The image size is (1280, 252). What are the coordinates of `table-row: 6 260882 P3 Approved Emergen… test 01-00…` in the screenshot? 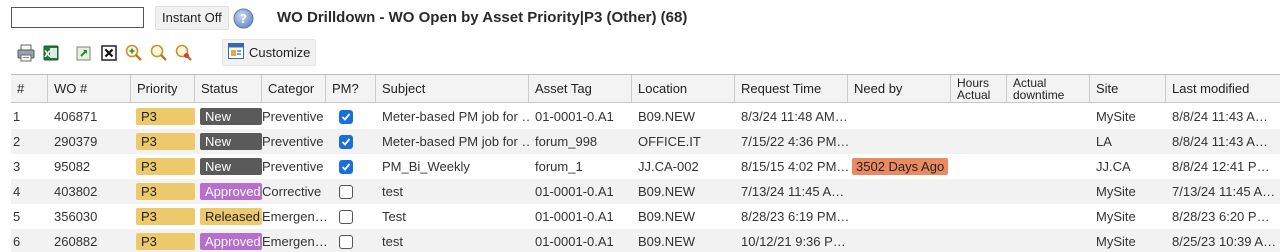 It's located at (645, 240).